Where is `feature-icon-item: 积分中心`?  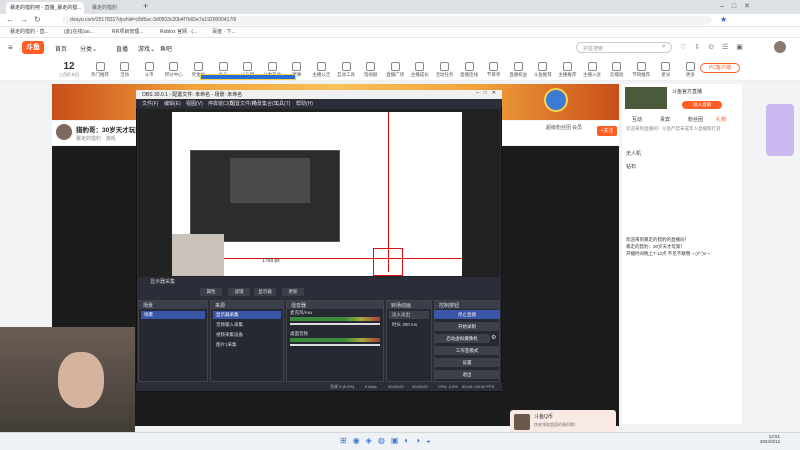 feature-icon-item: 积分中心 is located at coordinates (174, 70).